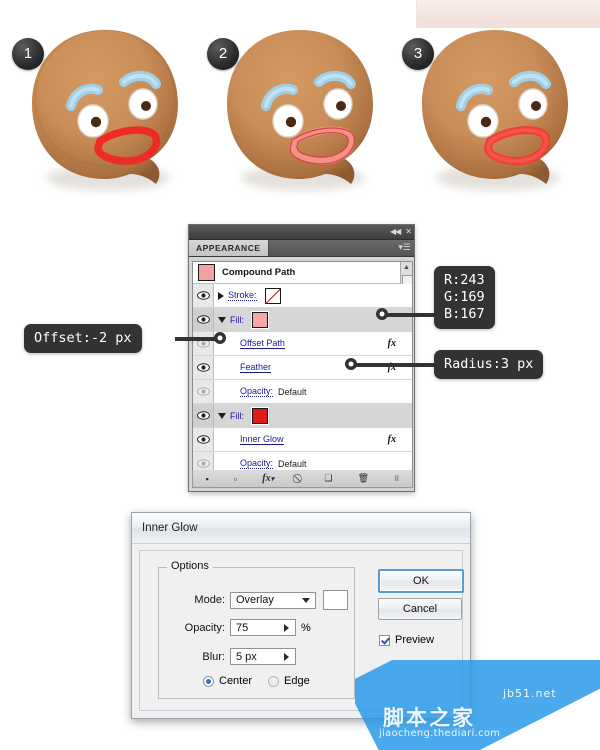 This screenshot has height=750, width=600. What do you see at coordinates (440, 733) in the screenshot?
I see `watermark-site-bottom: jiaocheng.thediari.com` at bounding box center [440, 733].